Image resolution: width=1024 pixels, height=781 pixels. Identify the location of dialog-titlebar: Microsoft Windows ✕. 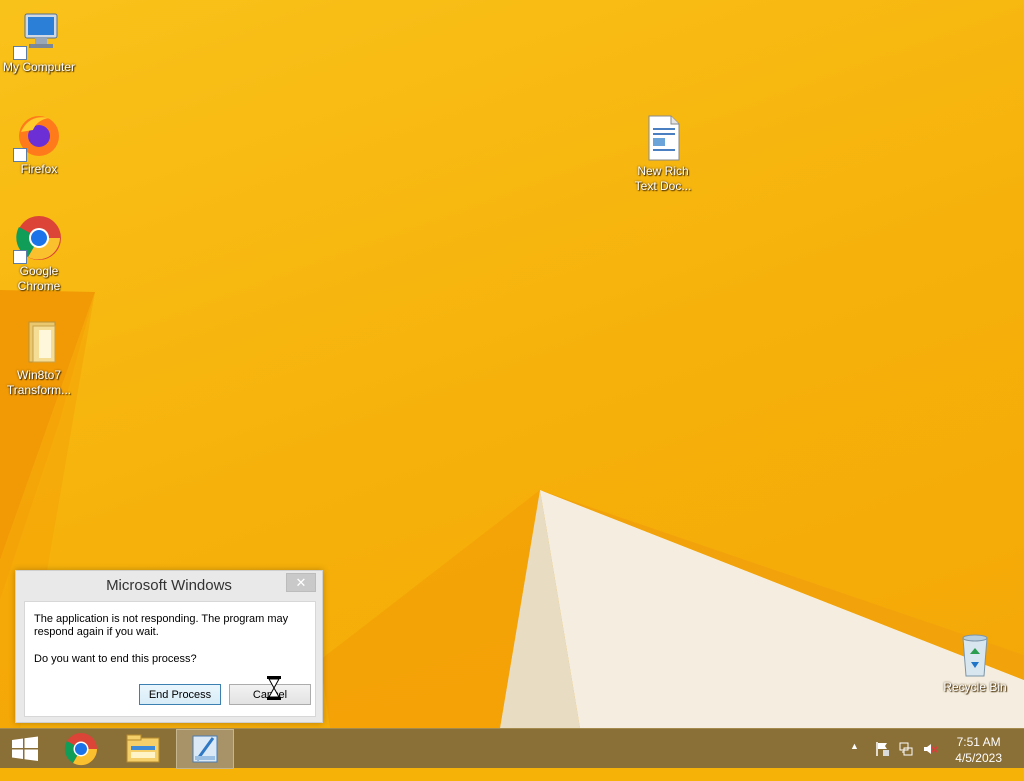
(169, 586).